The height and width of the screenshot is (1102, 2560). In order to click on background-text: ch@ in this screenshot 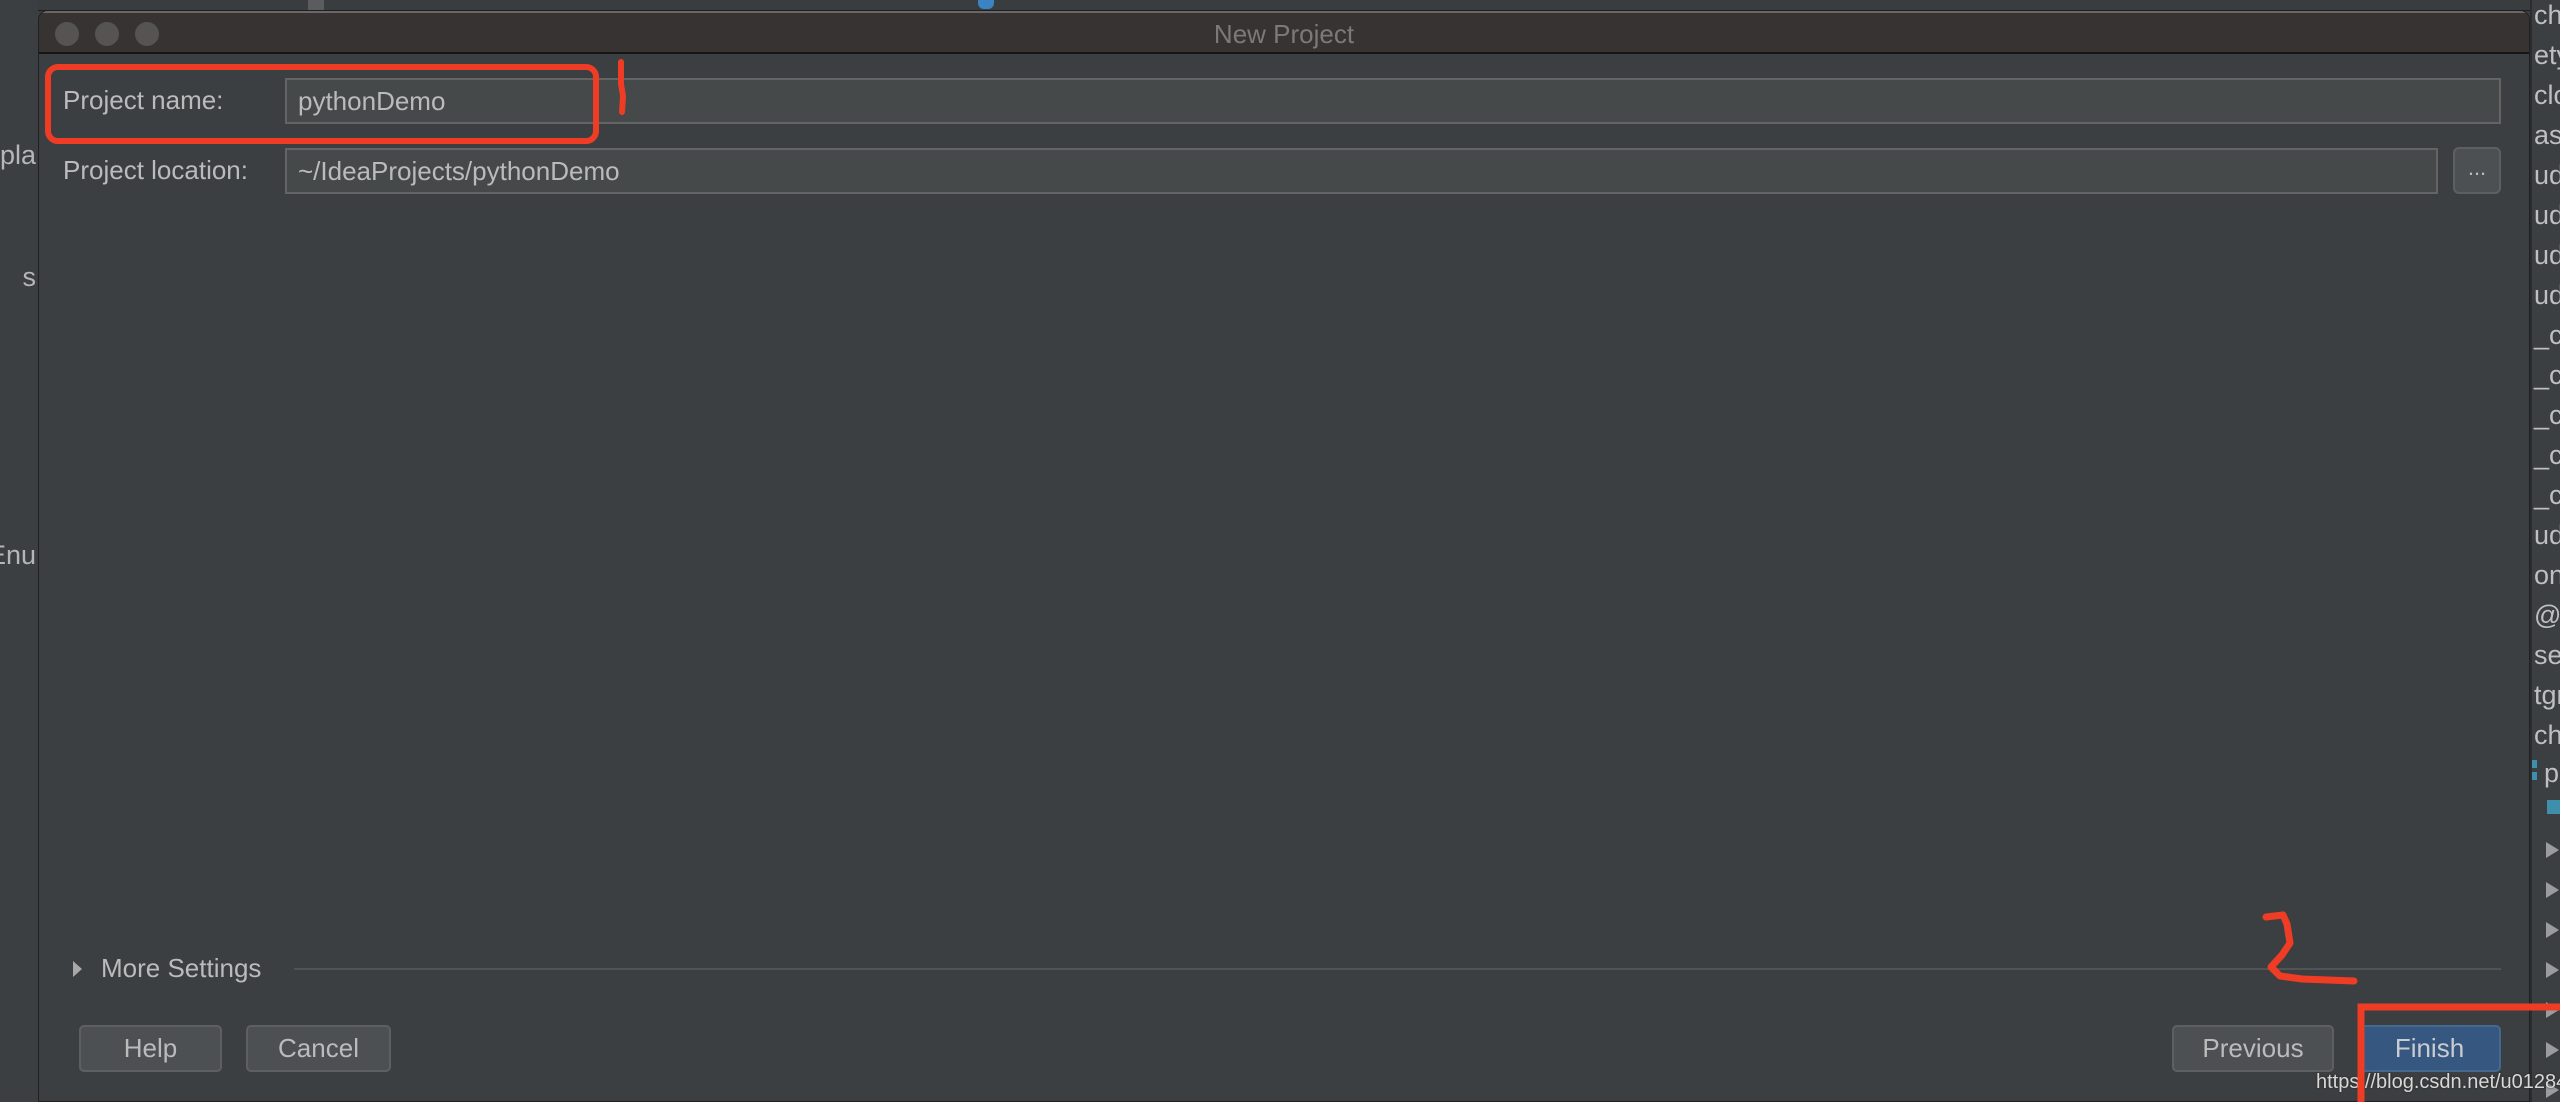, I will do `click(2547, 15)`.